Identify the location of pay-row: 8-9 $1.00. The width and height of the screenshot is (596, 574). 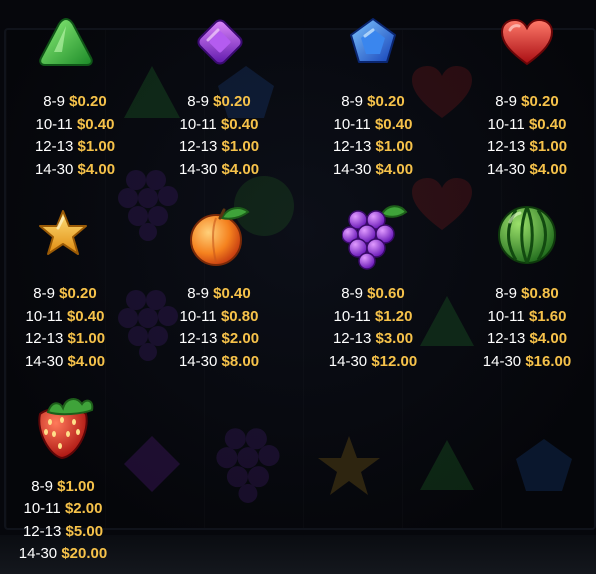
(63, 486).